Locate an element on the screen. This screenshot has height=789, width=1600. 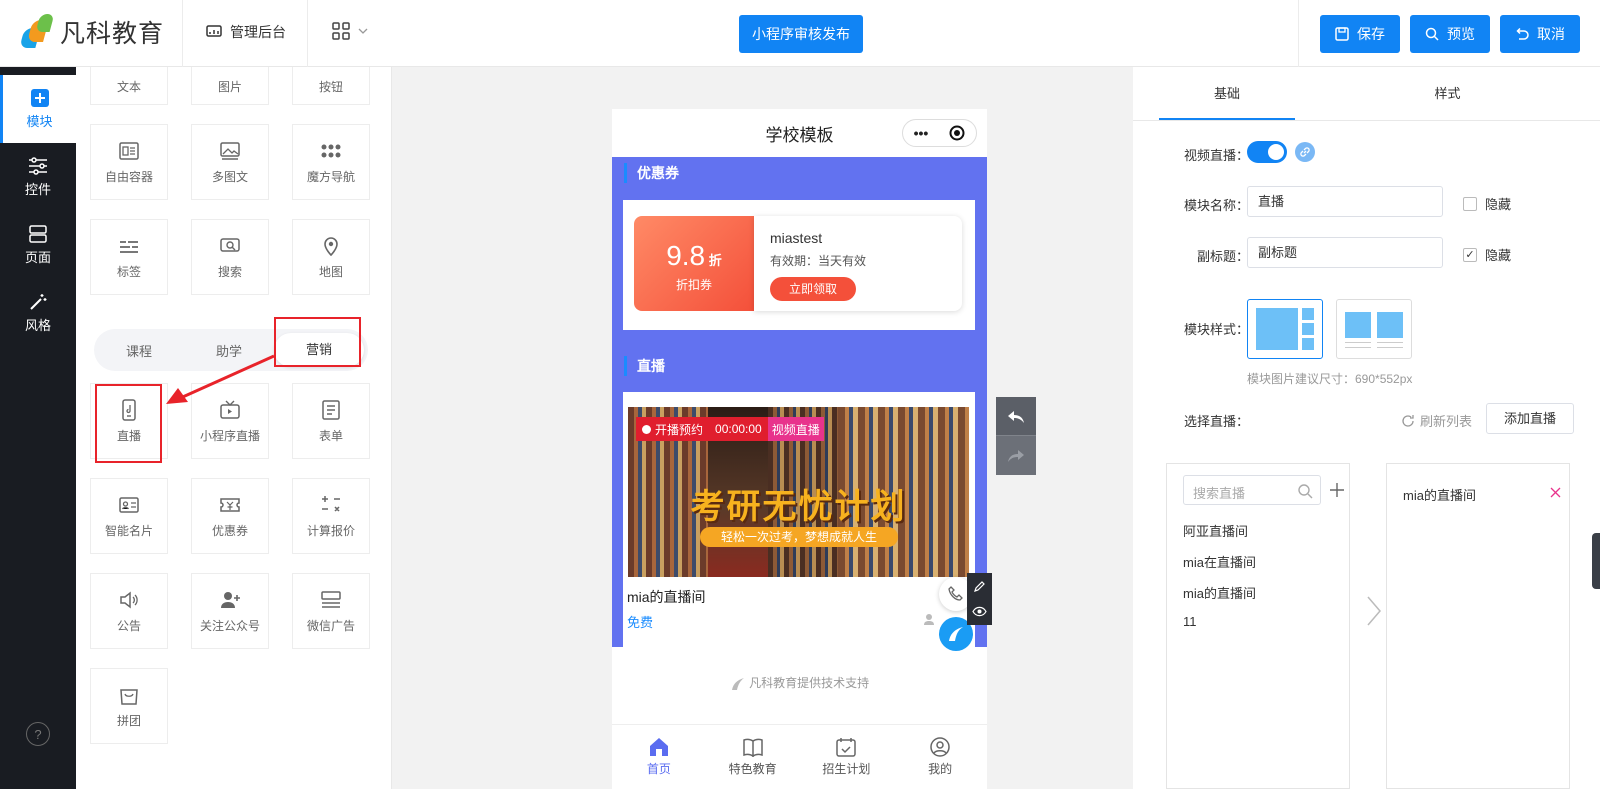
chevron-right-icon is located at coordinates (1374, 611).